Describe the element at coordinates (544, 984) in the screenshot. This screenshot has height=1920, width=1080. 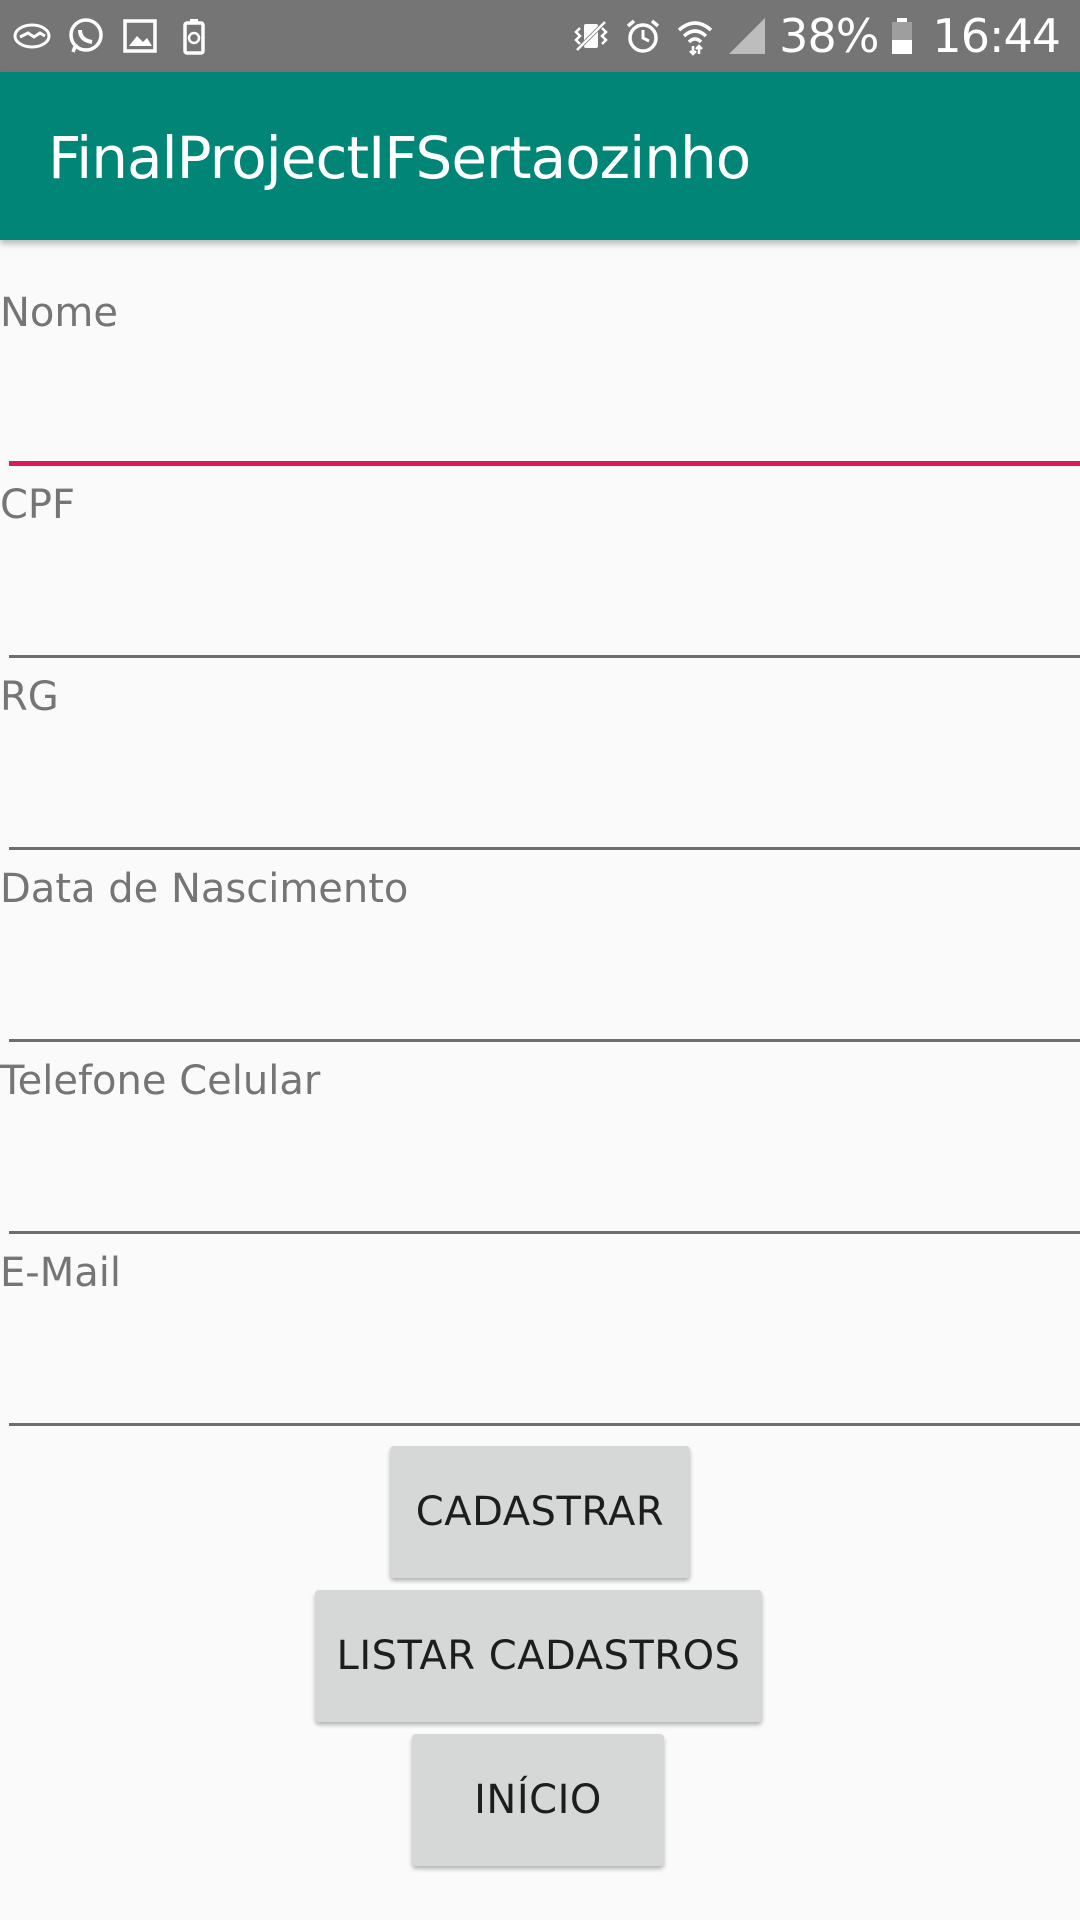
I see `data-nascimento-input` at that location.